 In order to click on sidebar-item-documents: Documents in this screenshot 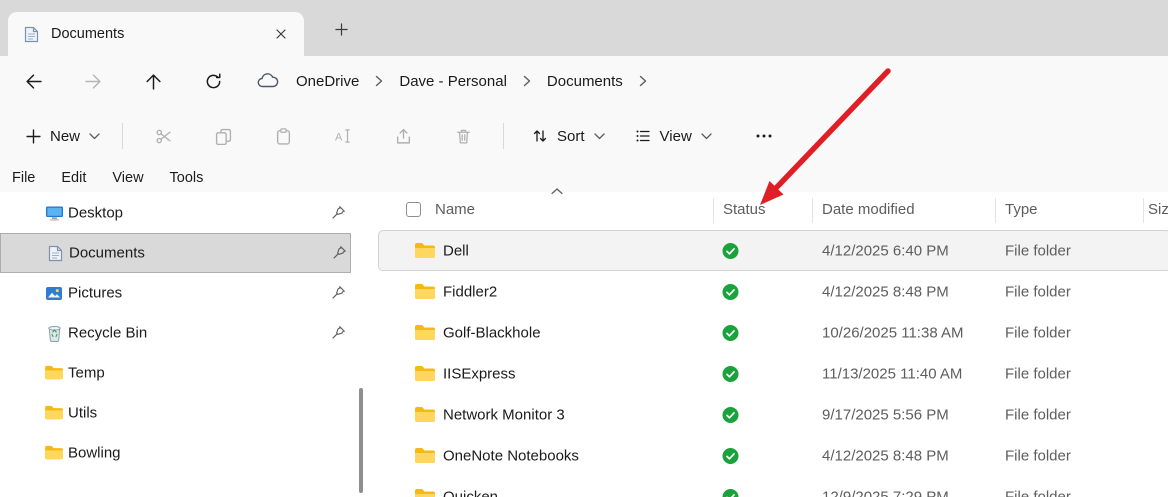, I will do `click(175, 253)`.